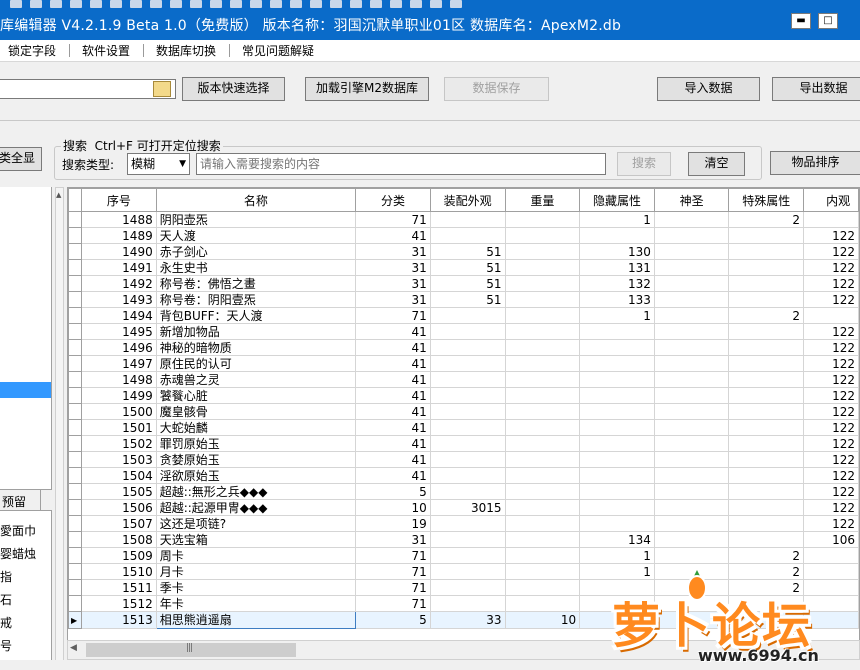  Describe the element at coordinates (118, 267) in the screenshot. I see `table-cell: 1491` at that location.